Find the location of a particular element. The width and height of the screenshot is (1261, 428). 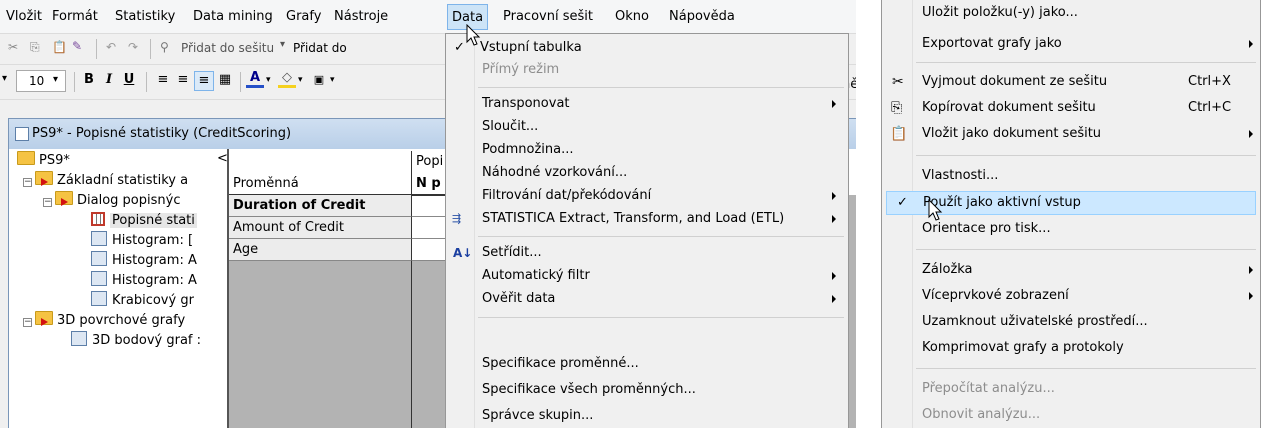

menu-item-primy-rezim: Přímý režim is located at coordinates (647, 70).